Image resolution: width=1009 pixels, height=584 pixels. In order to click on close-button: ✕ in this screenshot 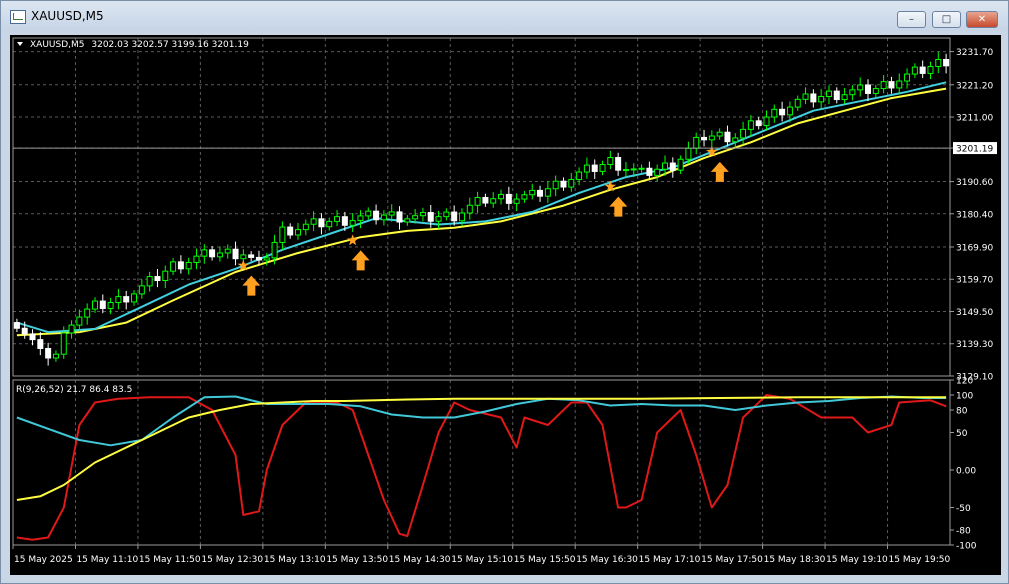, I will do `click(982, 19)`.